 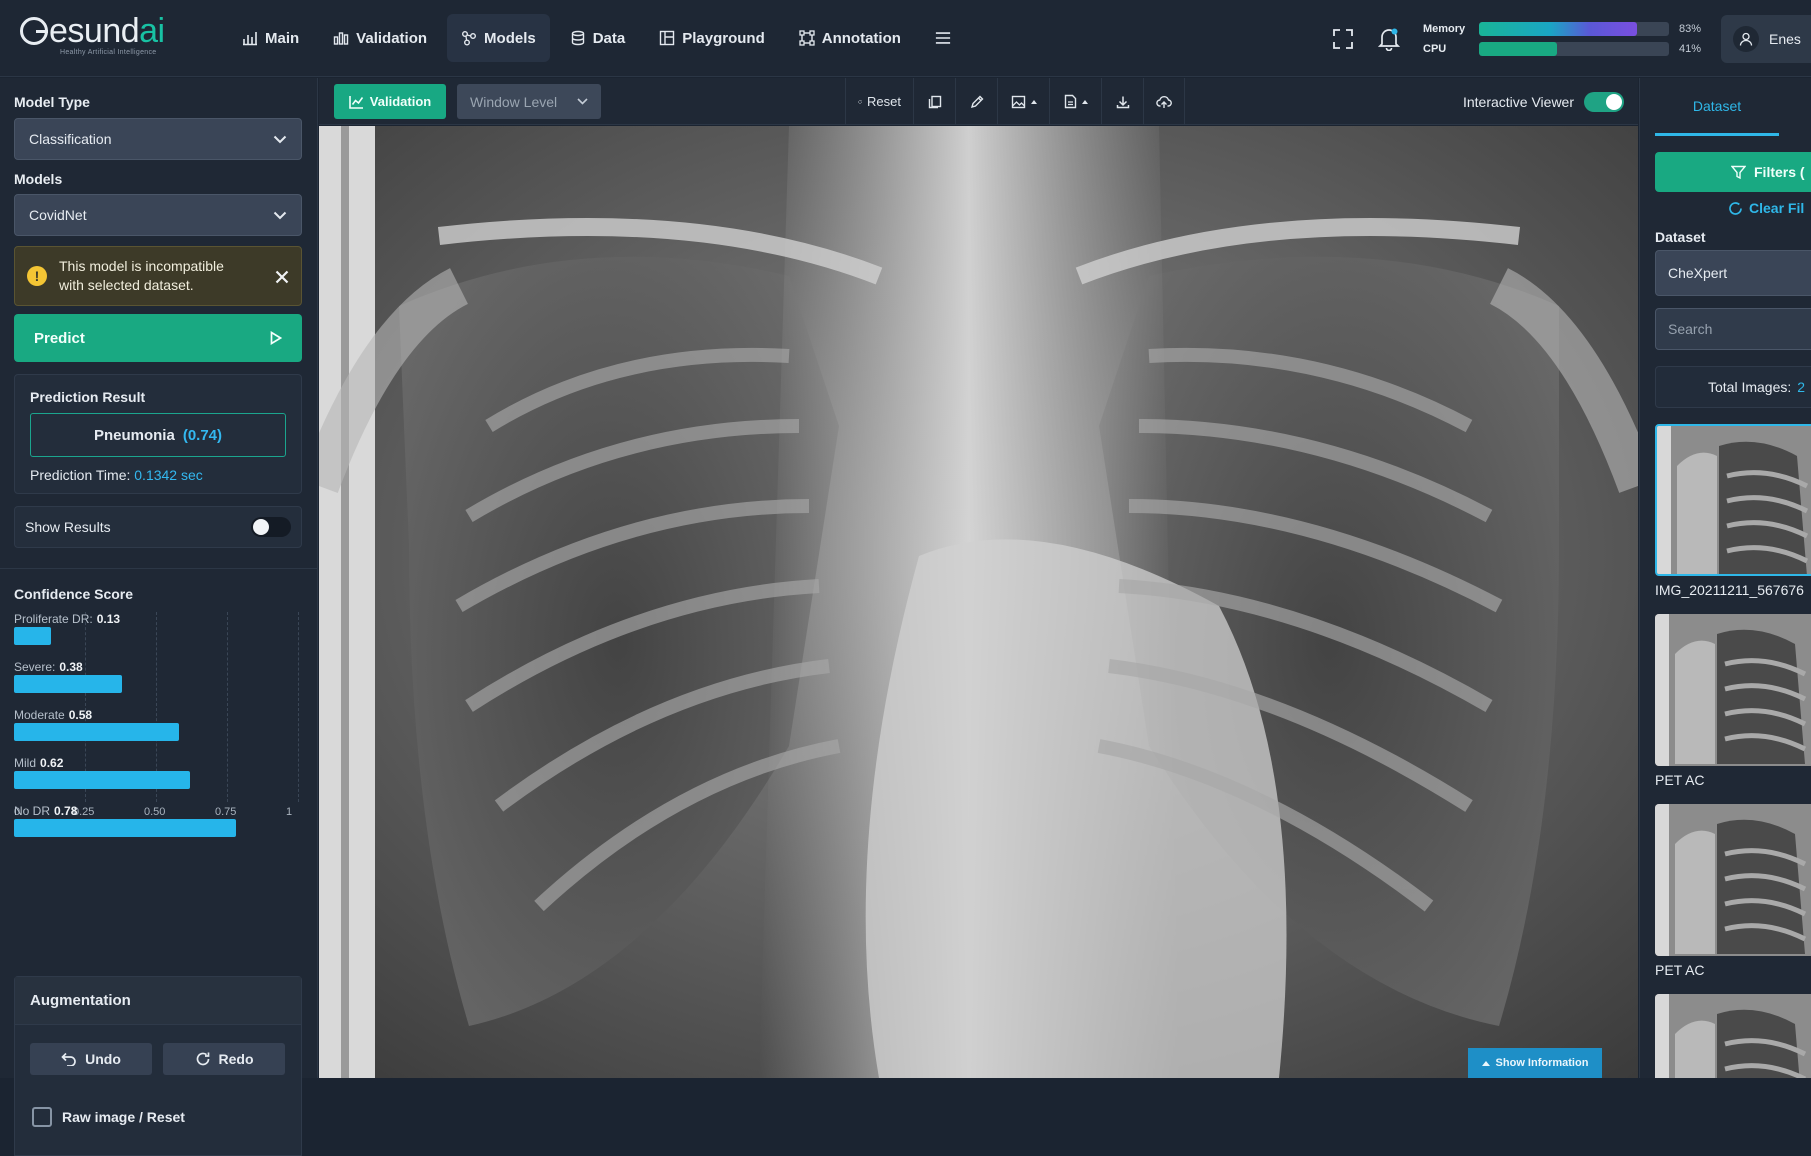 What do you see at coordinates (88, 397) in the screenshot?
I see `prediction-result-title: Prediction Result` at bounding box center [88, 397].